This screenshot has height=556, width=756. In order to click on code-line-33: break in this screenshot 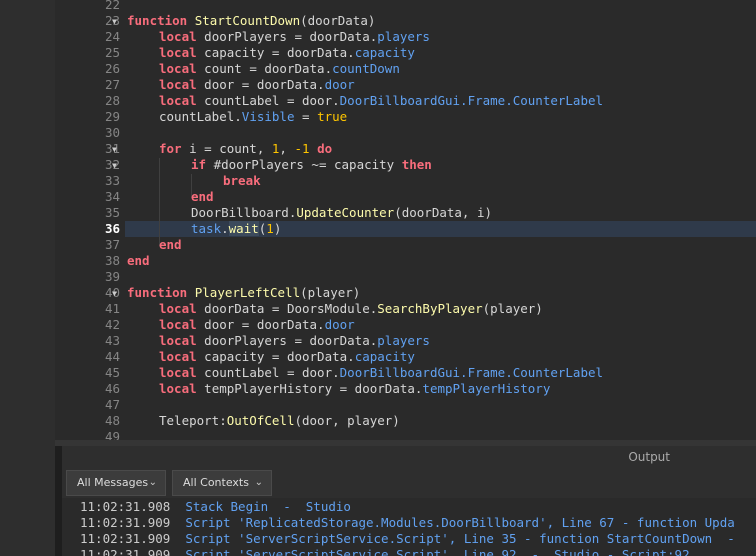, I will do `click(242, 181)`.